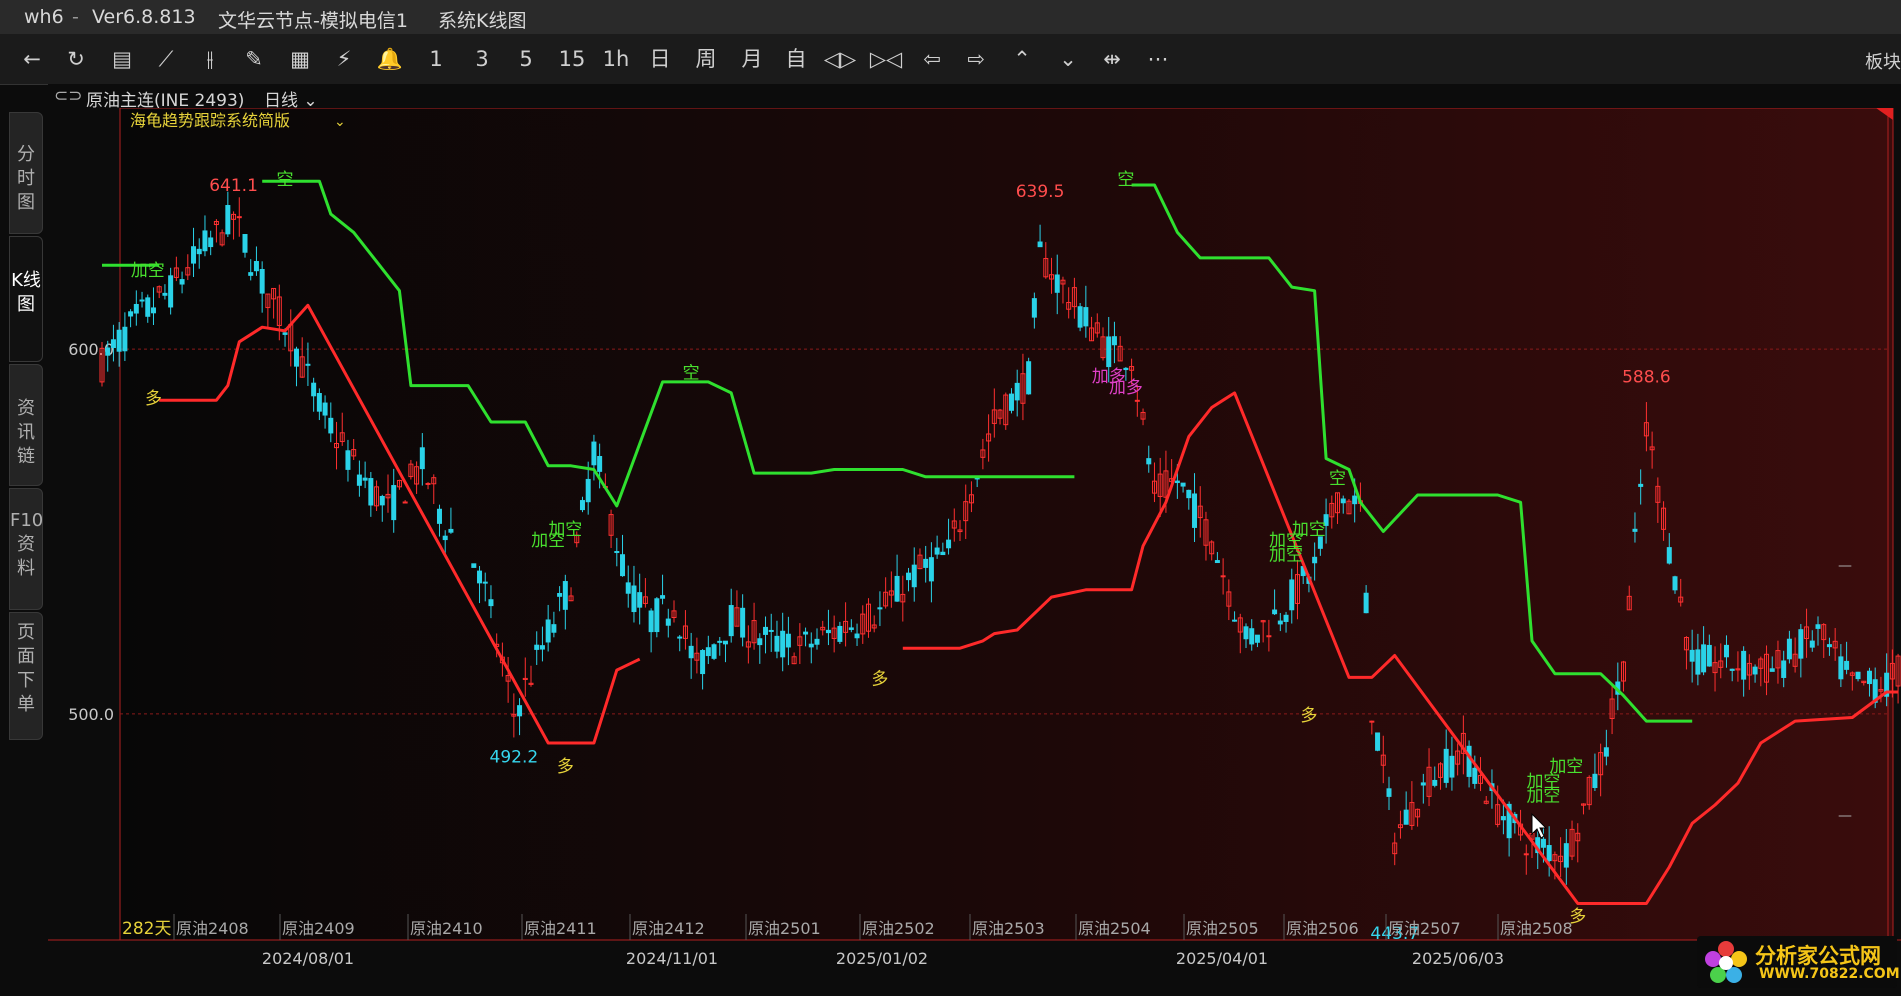 Image resolution: width=1901 pixels, height=996 pixels. I want to click on period-button-day: 日, so click(660, 59).